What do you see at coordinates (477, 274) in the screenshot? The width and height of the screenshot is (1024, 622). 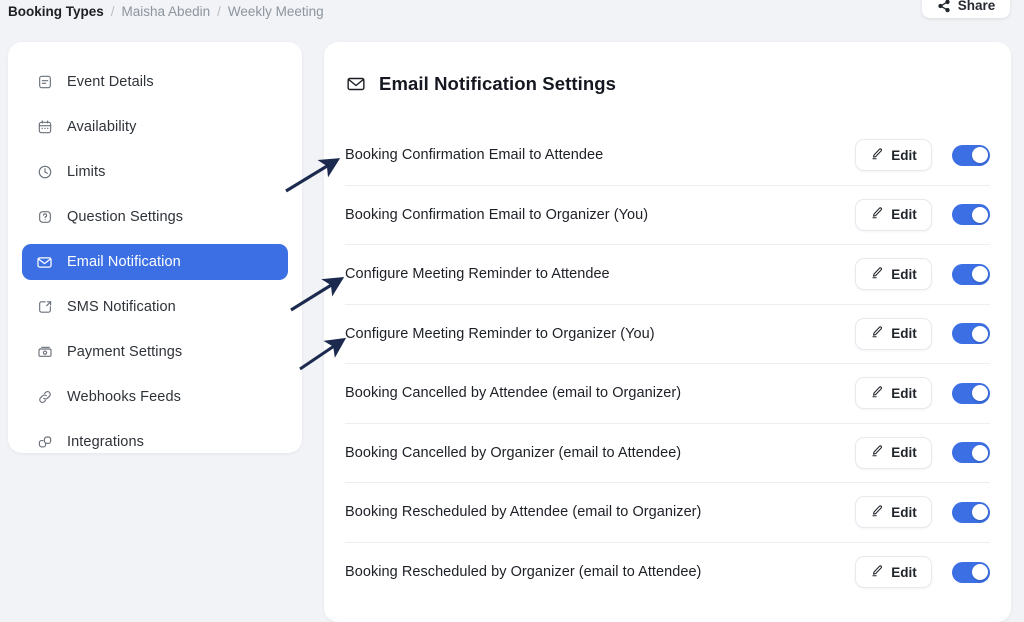 I see `notification-row-label: Configure Meeting Reminder to Attendee` at bounding box center [477, 274].